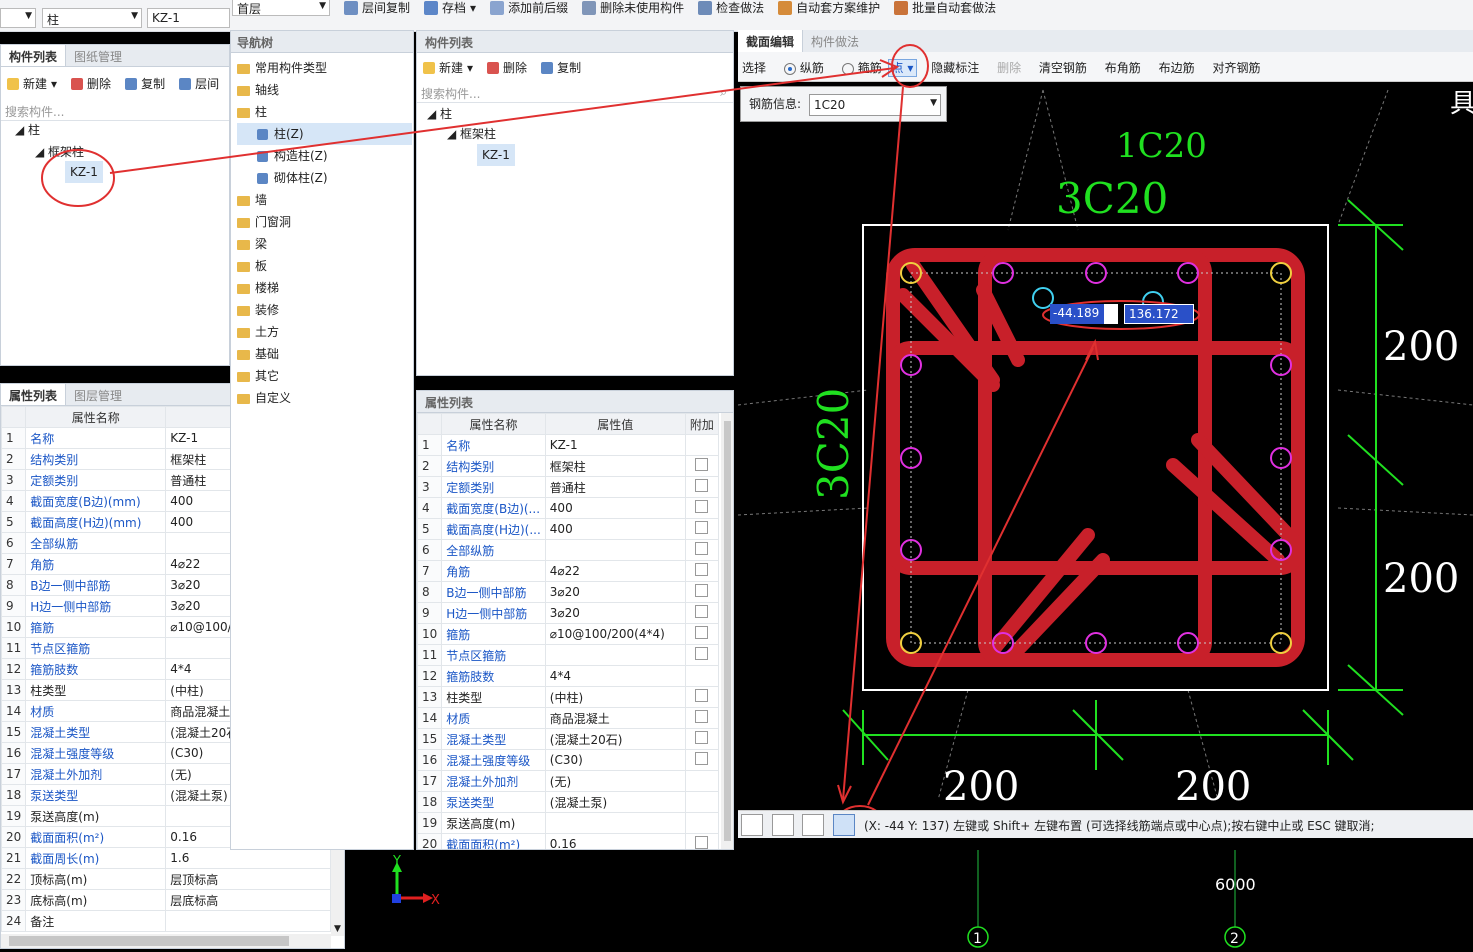 This screenshot has width=1473, height=952. I want to click on coord-x-input: -44.189, so click(1077, 314).